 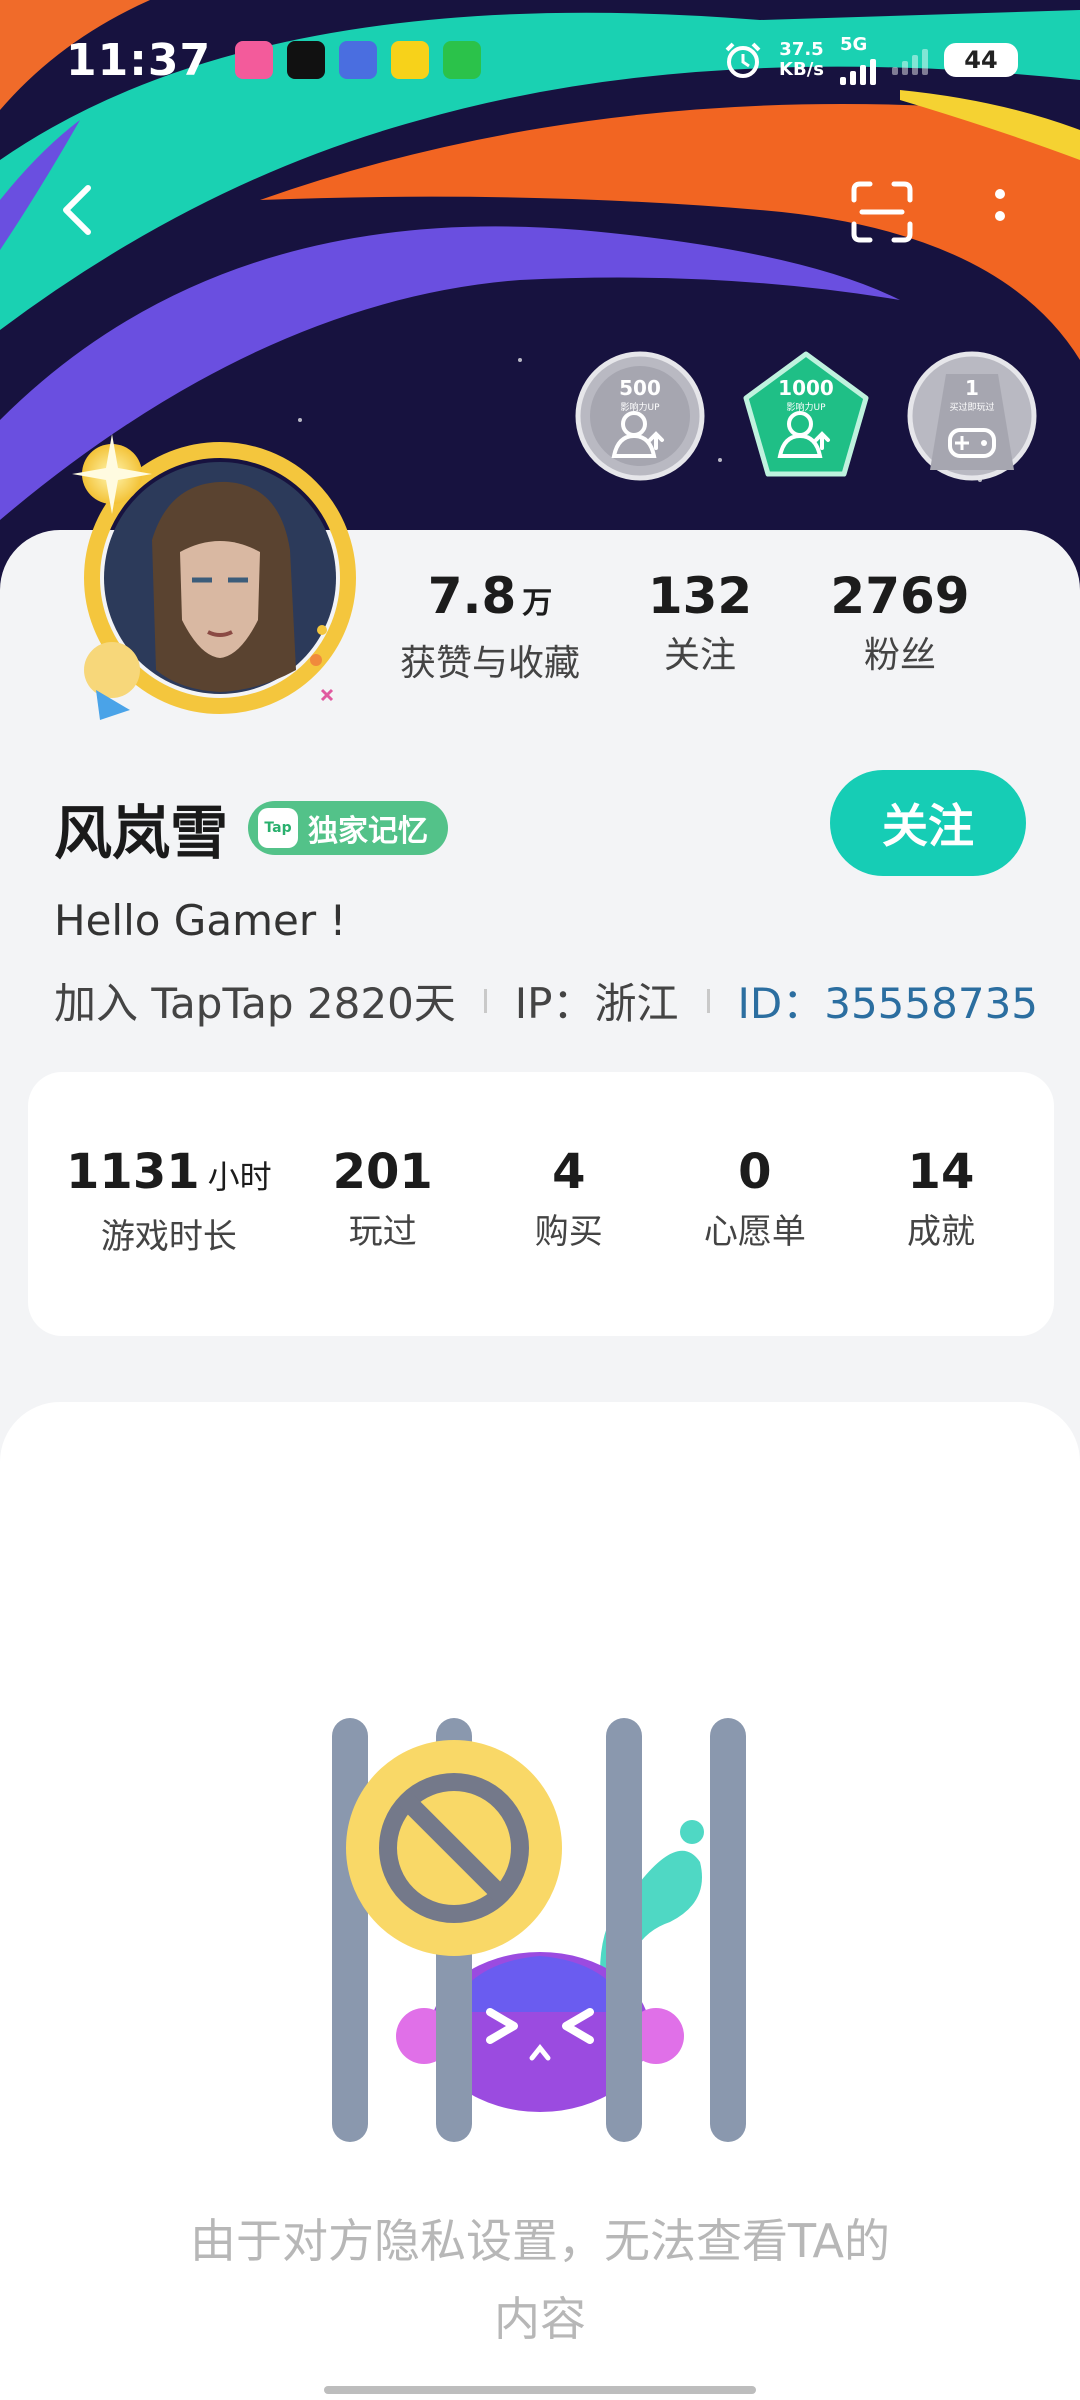 What do you see at coordinates (755, 1240) in the screenshot?
I see `stat-wishlist: 0 心愿单` at bounding box center [755, 1240].